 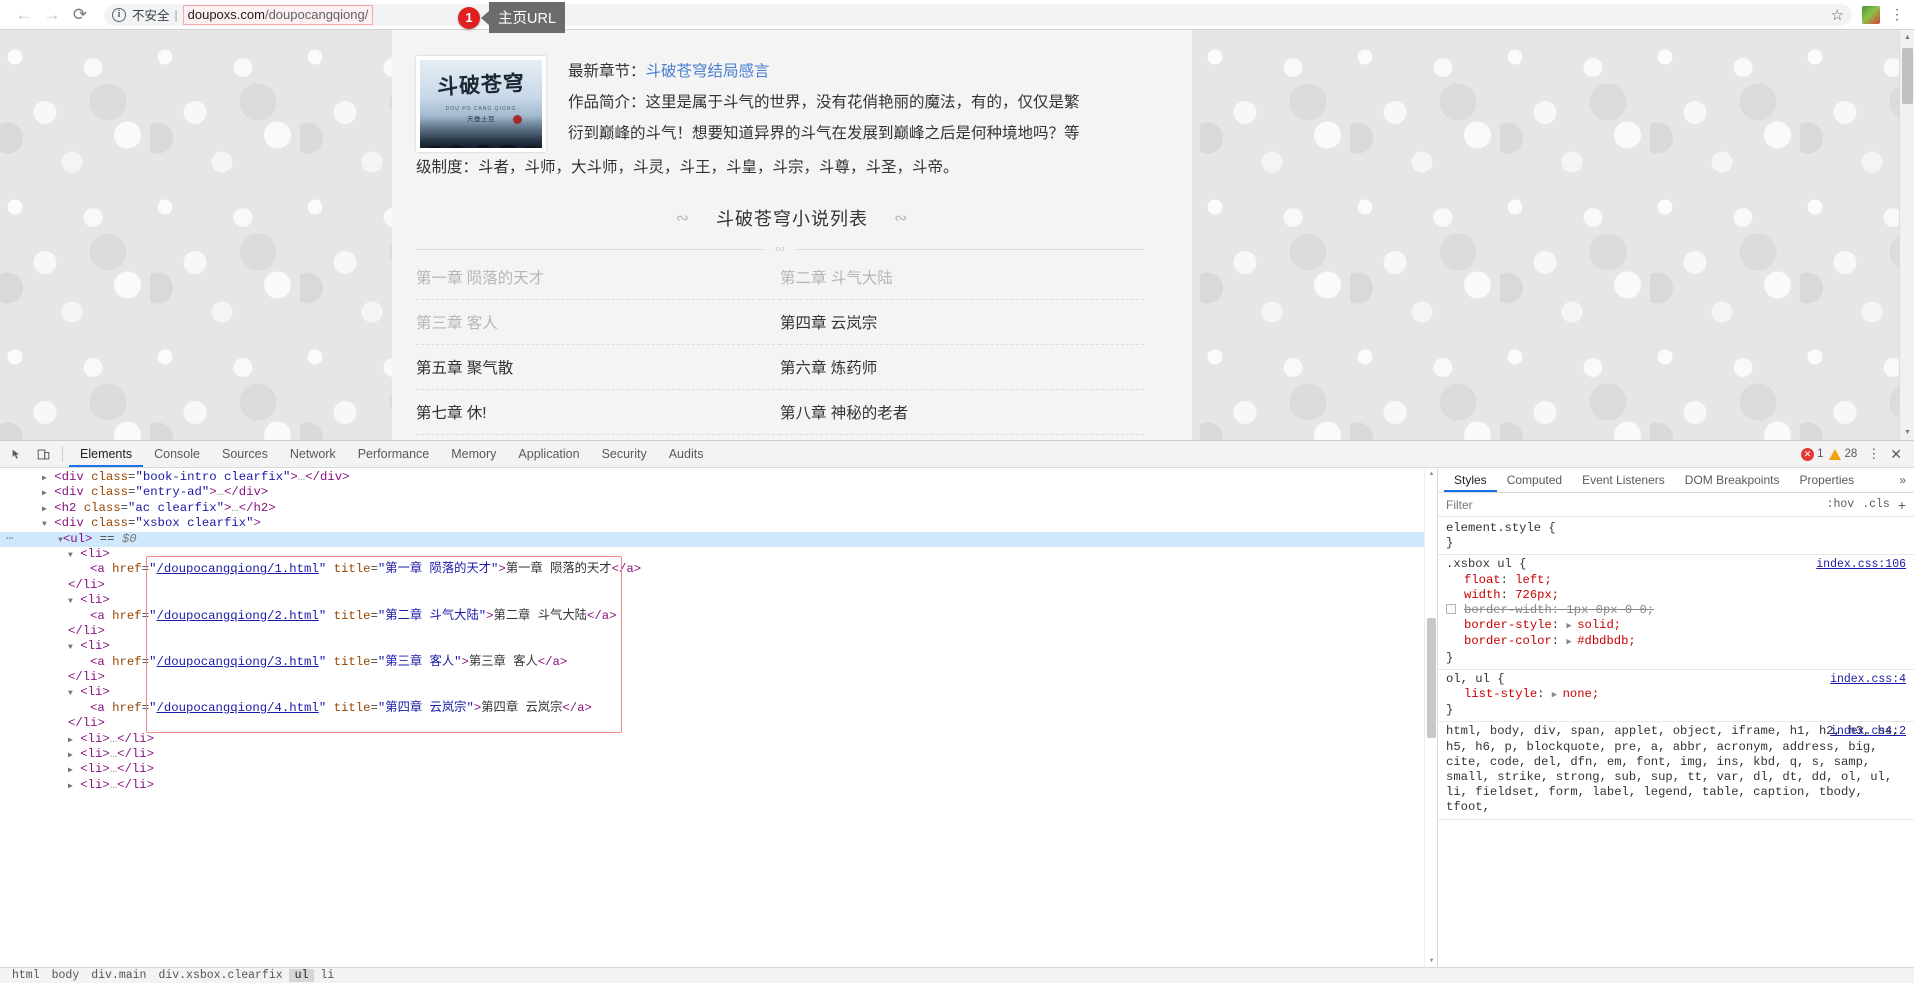 What do you see at coordinates (598, 277) in the screenshot?
I see `chapter-link: 第一章 陨落的天才` at bounding box center [598, 277].